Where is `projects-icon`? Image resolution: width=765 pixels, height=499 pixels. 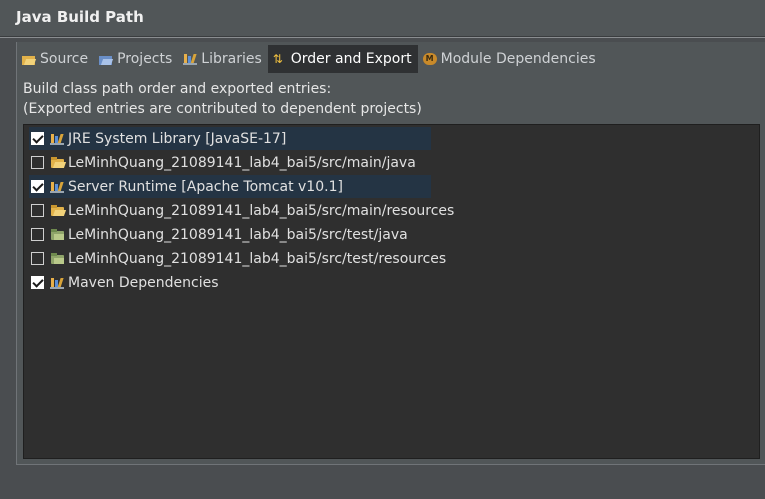
projects-icon is located at coordinates (106, 59).